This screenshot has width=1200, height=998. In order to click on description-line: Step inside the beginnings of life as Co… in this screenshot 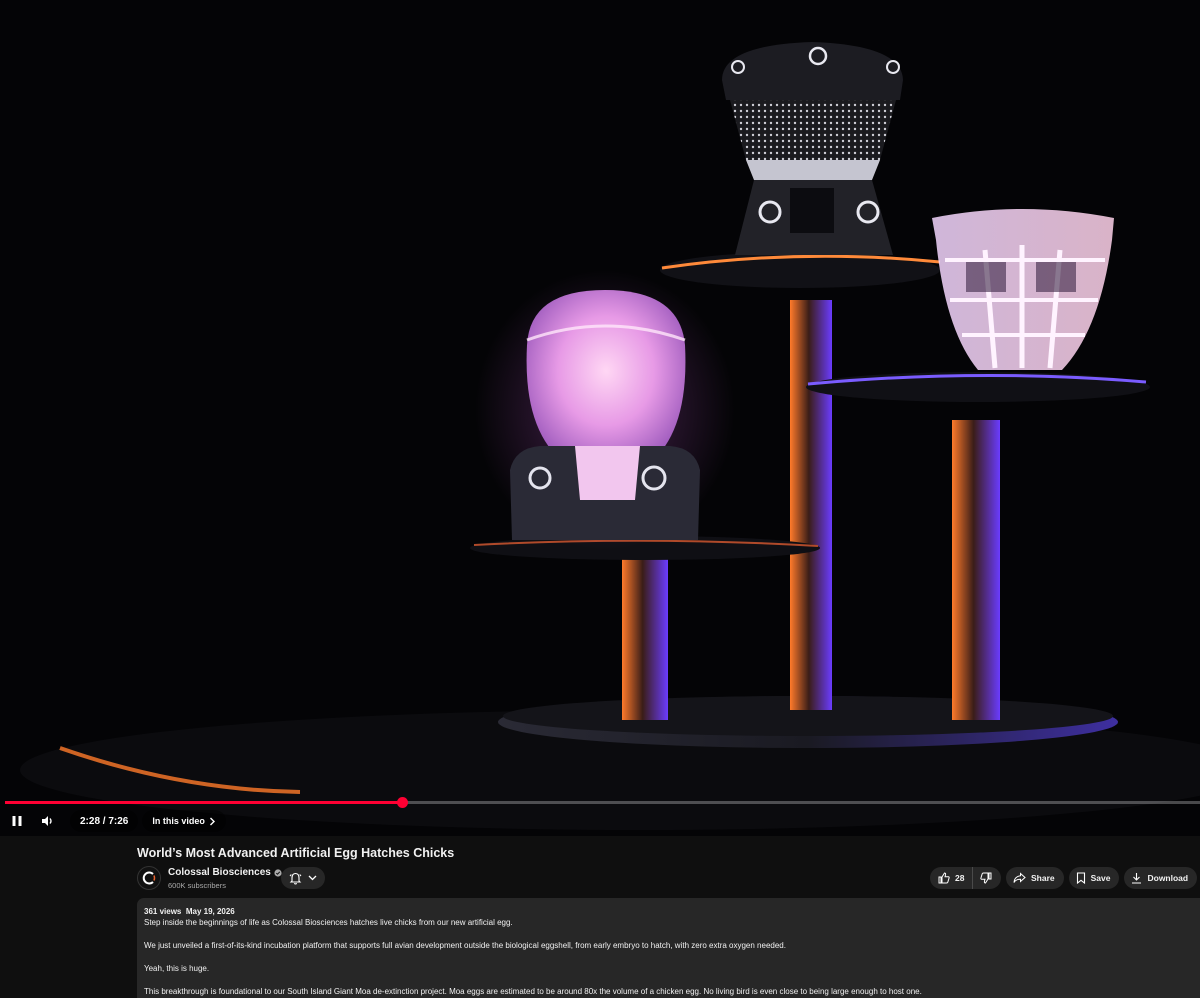, I will do `click(328, 922)`.